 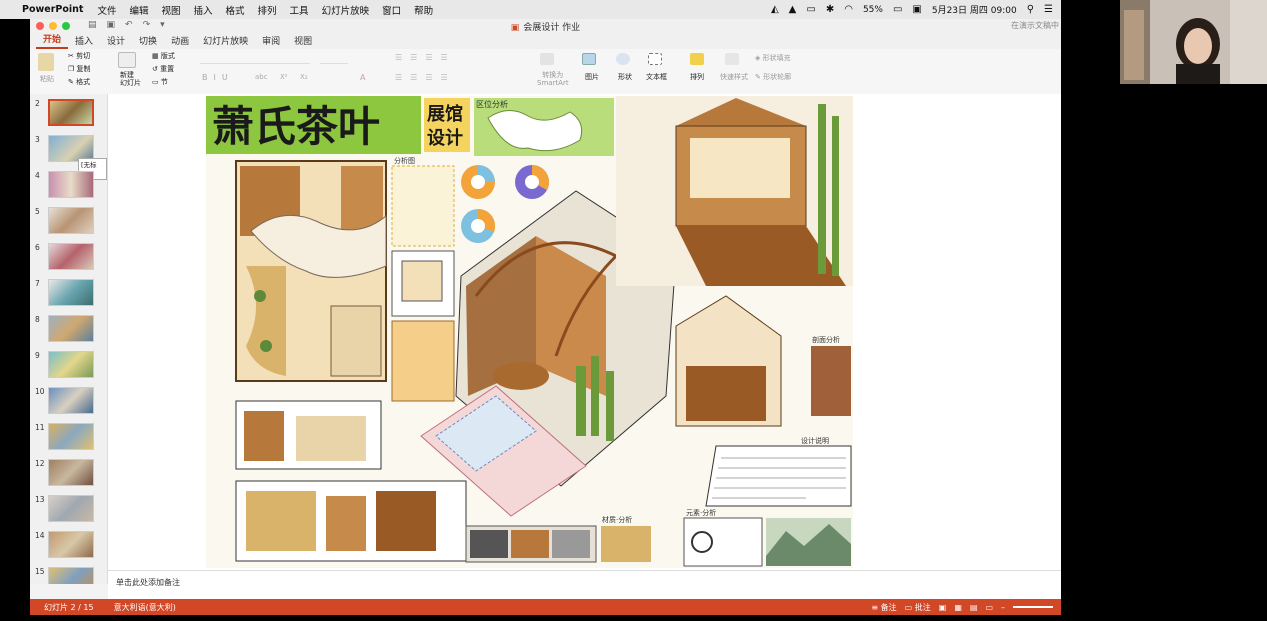 I want to click on menu-tools: 工具, so click(x=299, y=10).